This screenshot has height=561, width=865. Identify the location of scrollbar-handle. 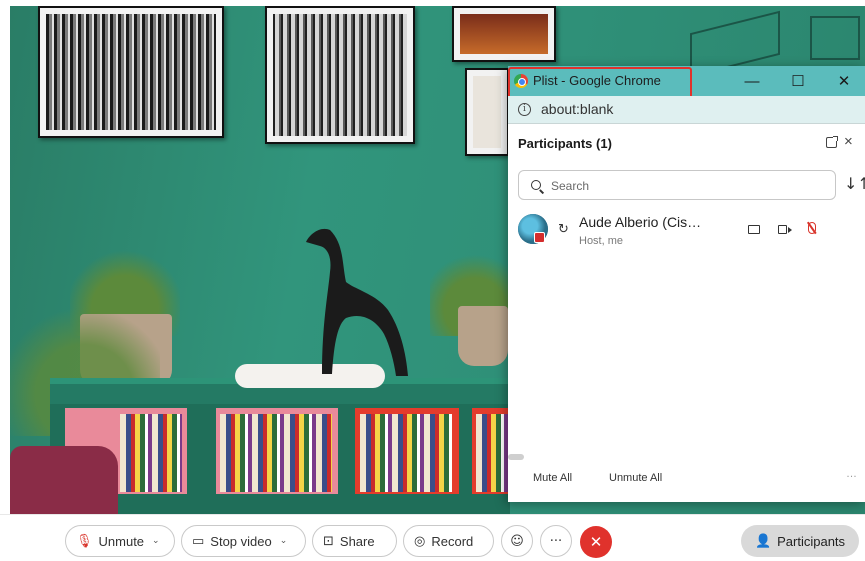
(516, 457).